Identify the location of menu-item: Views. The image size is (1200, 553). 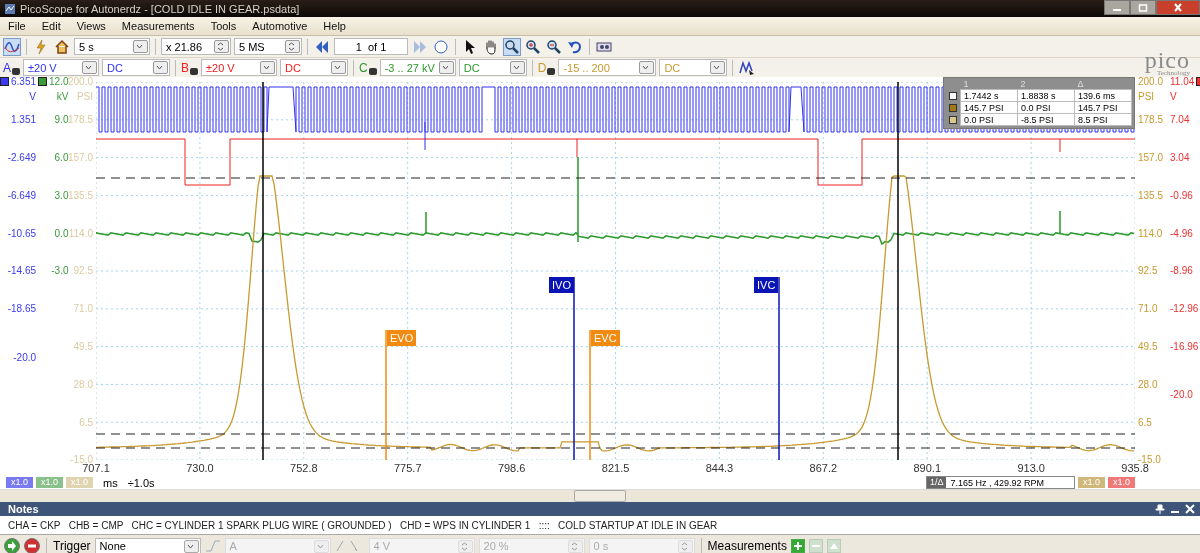
(91, 26).